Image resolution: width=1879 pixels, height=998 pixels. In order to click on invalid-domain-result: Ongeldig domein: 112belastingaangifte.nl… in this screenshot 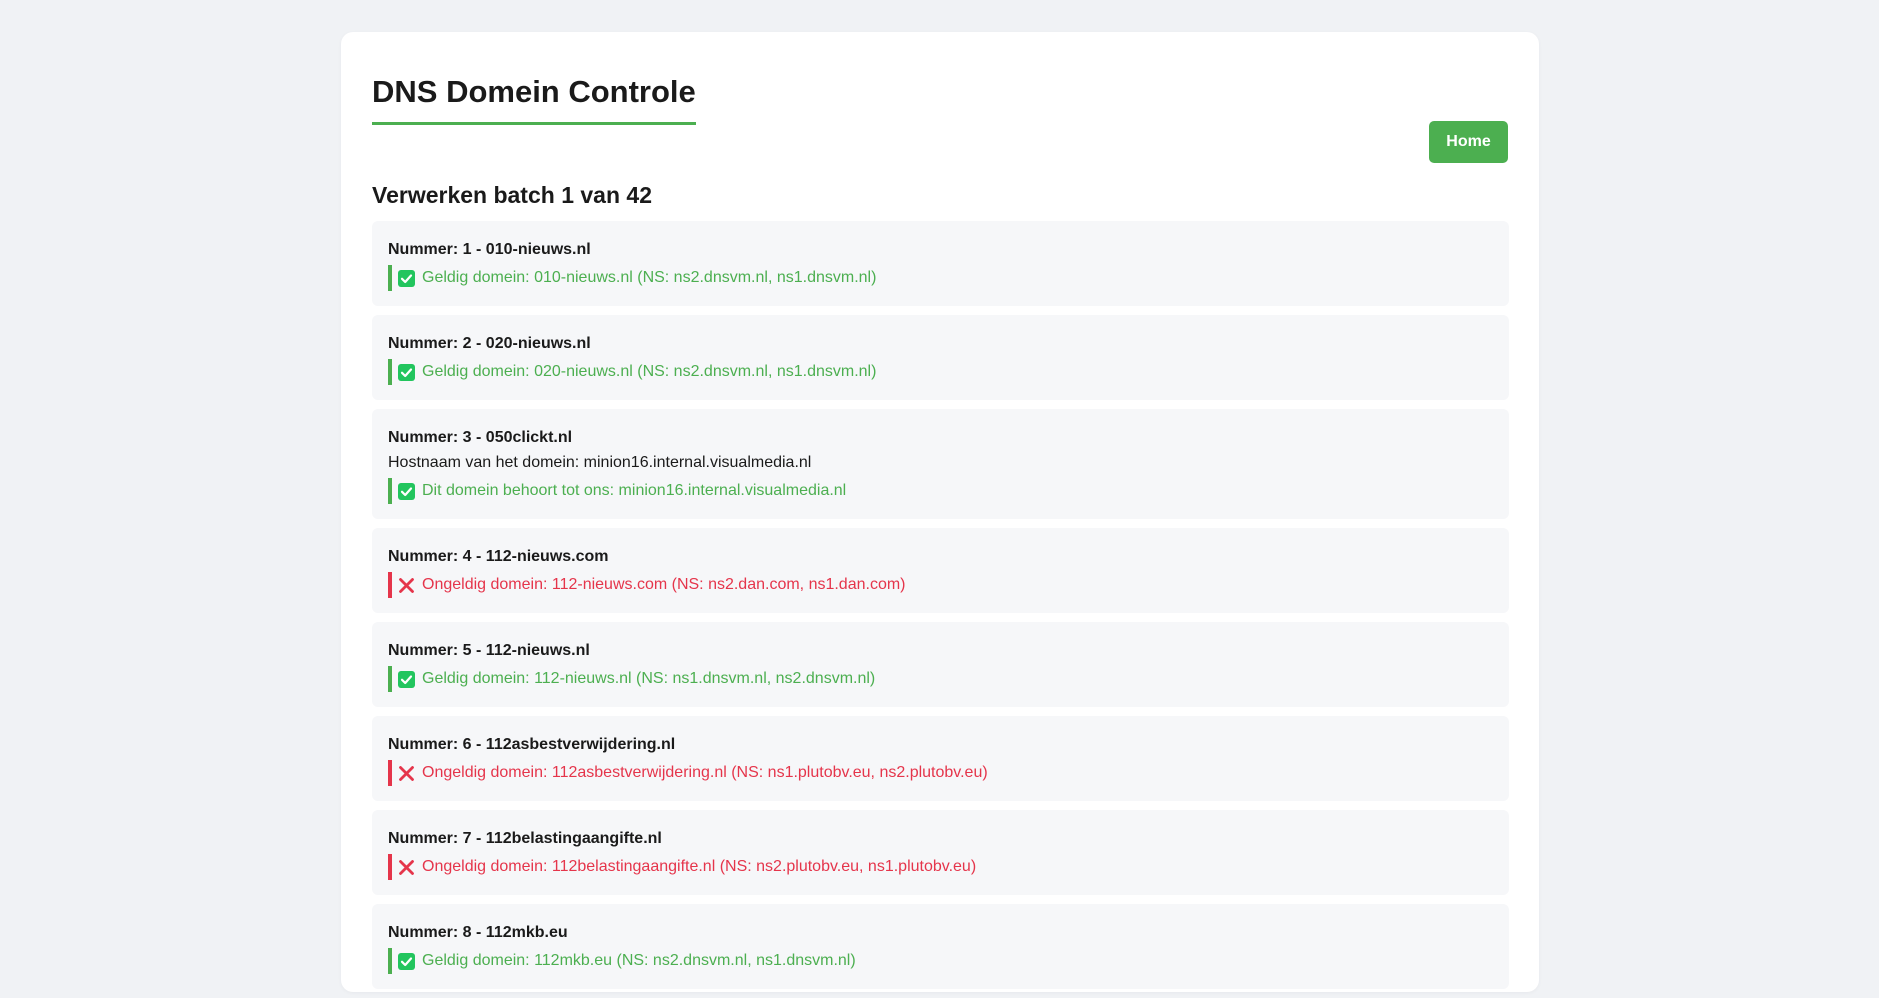, I will do `click(940, 867)`.